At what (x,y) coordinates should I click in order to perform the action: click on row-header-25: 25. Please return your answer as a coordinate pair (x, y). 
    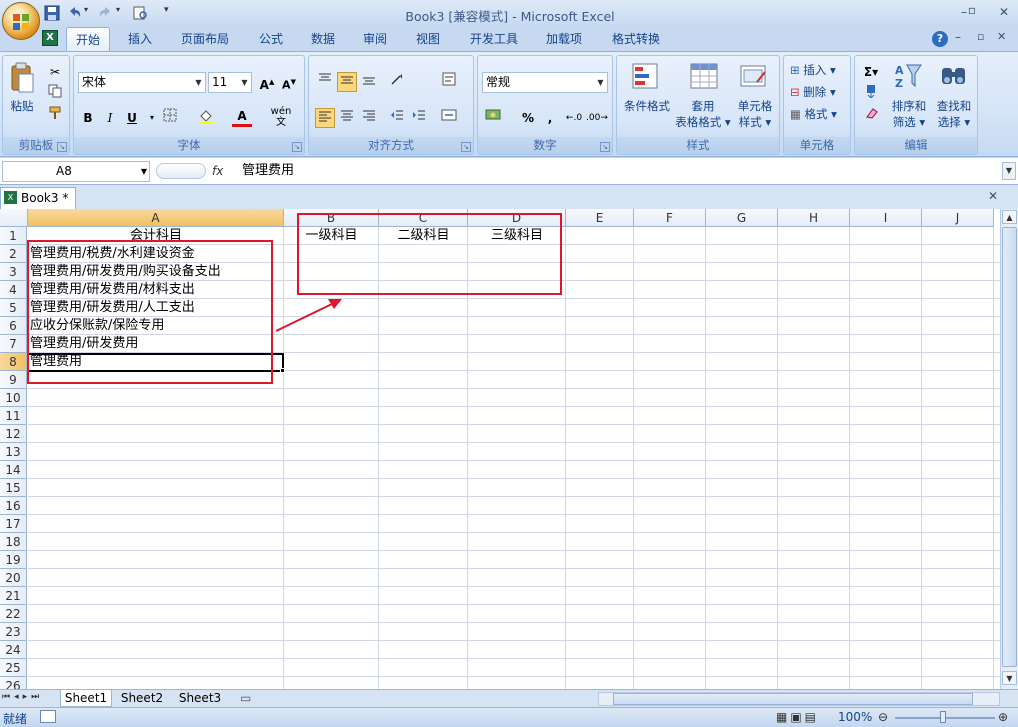
    Looking at the image, I should click on (13, 668).